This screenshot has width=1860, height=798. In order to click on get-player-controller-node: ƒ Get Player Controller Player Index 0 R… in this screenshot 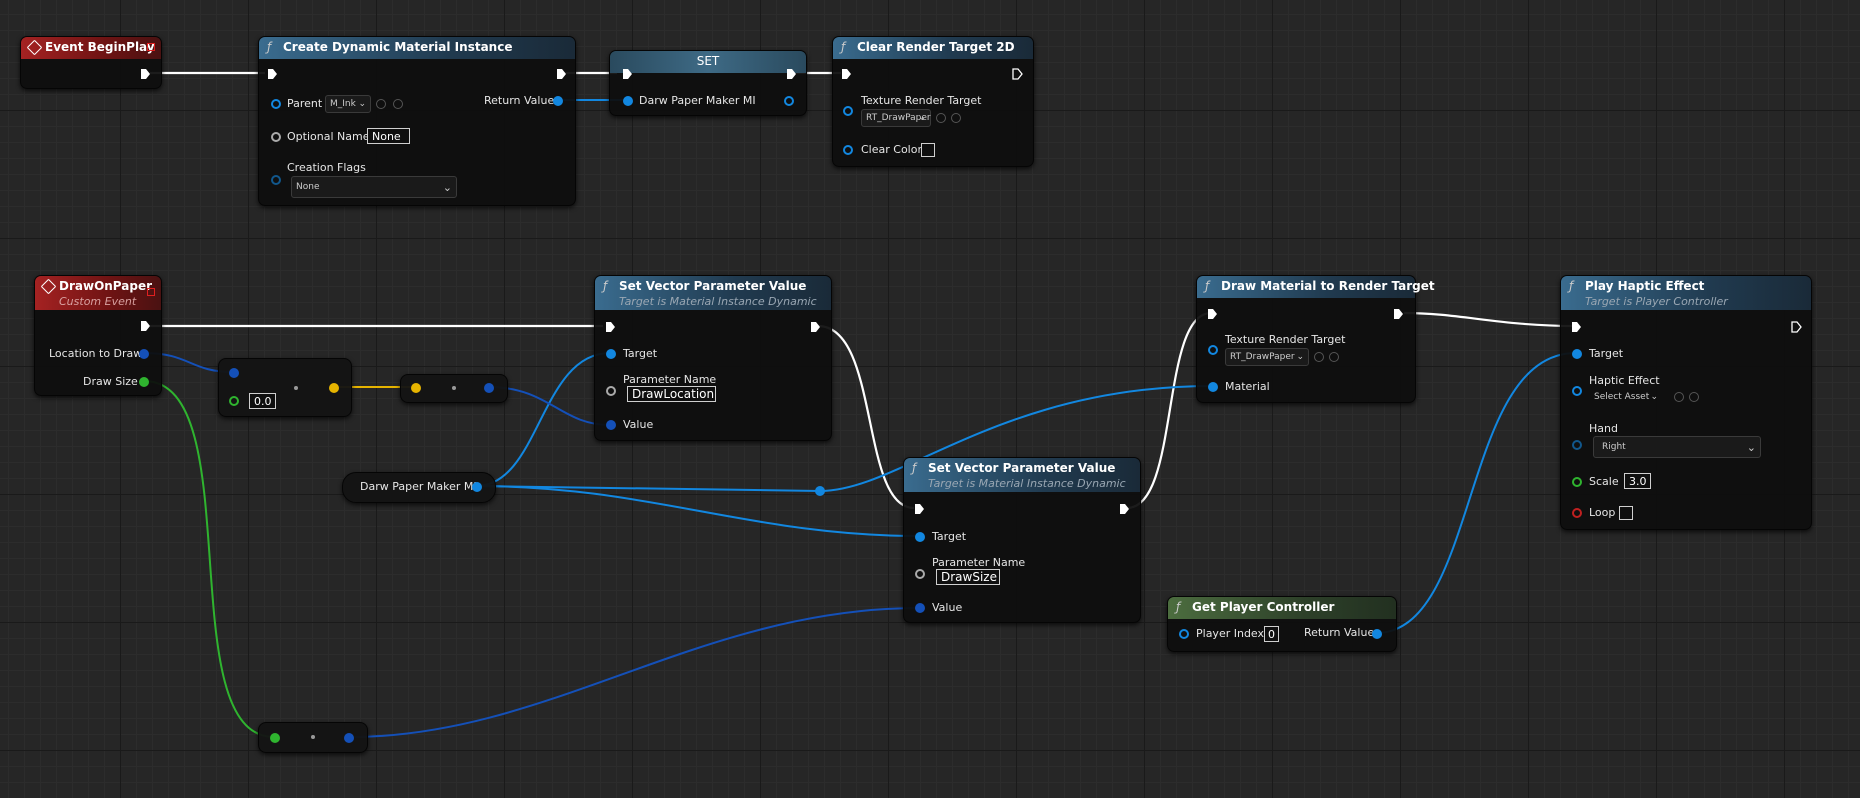, I will do `click(1282, 624)`.